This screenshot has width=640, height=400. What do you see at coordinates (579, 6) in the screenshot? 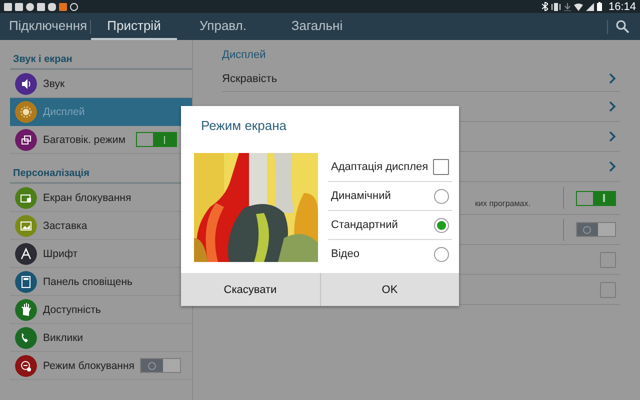
I see `wifi-icon` at bounding box center [579, 6].